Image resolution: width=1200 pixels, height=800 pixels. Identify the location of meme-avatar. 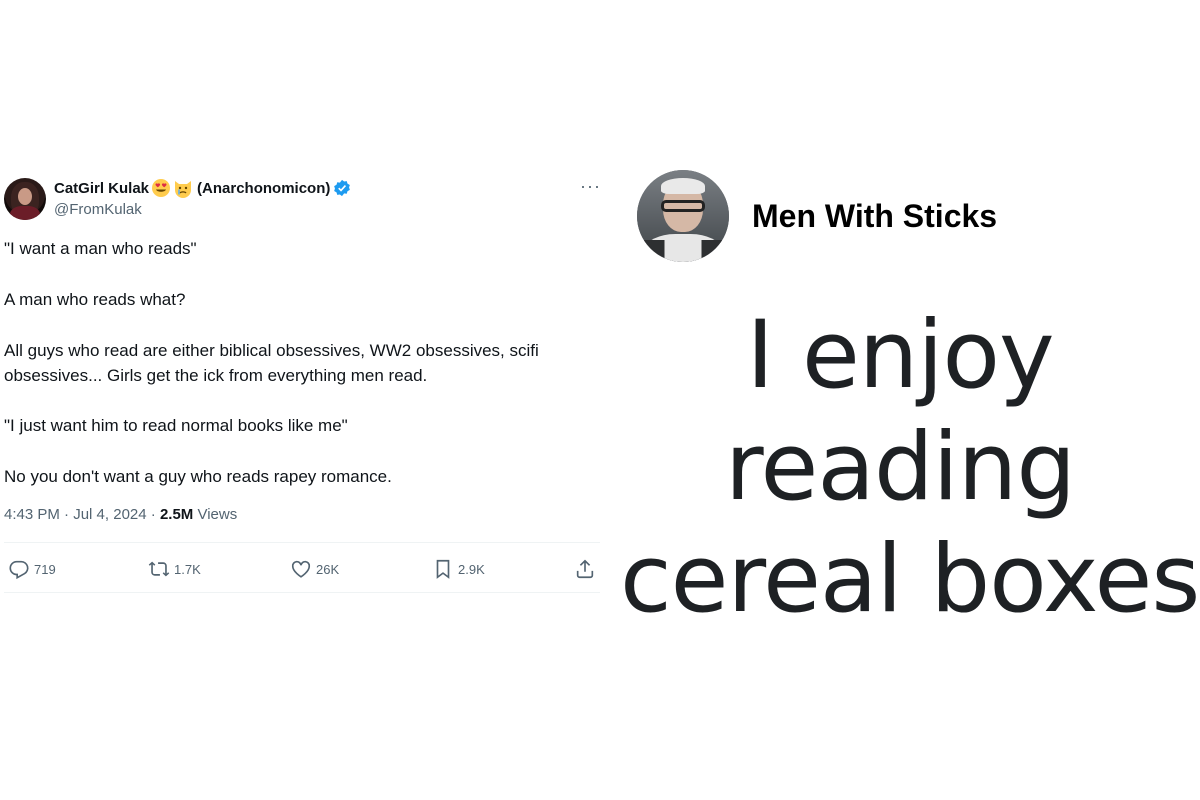
(683, 216).